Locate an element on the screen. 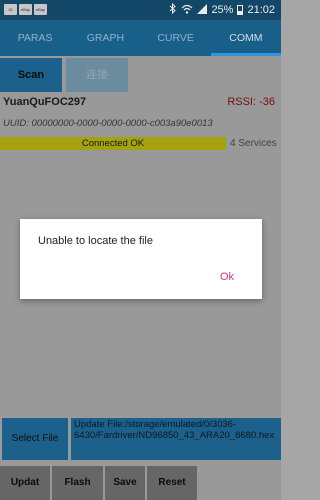  ok-button: Ok is located at coordinates (227, 277).